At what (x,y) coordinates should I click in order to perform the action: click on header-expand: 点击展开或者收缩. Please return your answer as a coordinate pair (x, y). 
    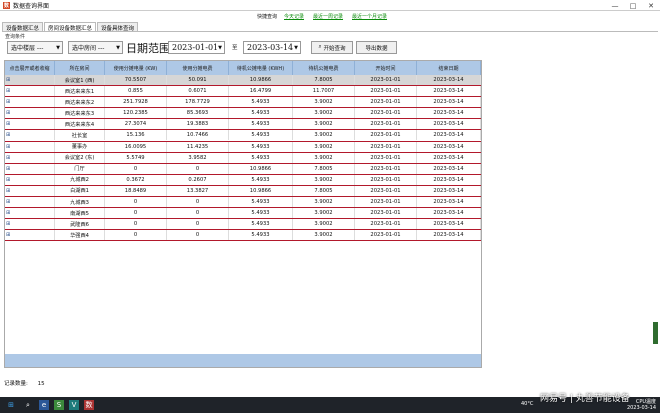
    Looking at the image, I should click on (30, 68).